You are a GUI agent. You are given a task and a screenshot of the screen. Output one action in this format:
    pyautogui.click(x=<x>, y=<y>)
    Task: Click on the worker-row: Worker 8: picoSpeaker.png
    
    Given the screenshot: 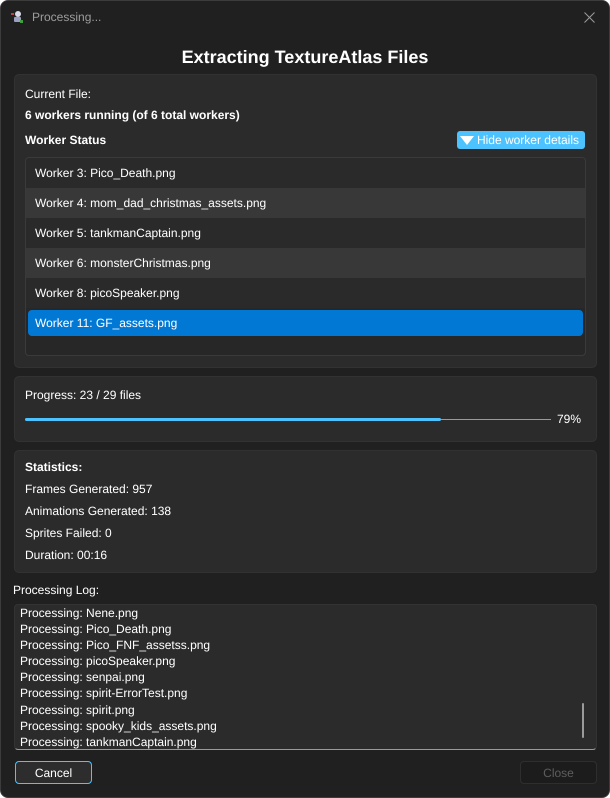 What is the action you would take?
    pyautogui.click(x=305, y=293)
    